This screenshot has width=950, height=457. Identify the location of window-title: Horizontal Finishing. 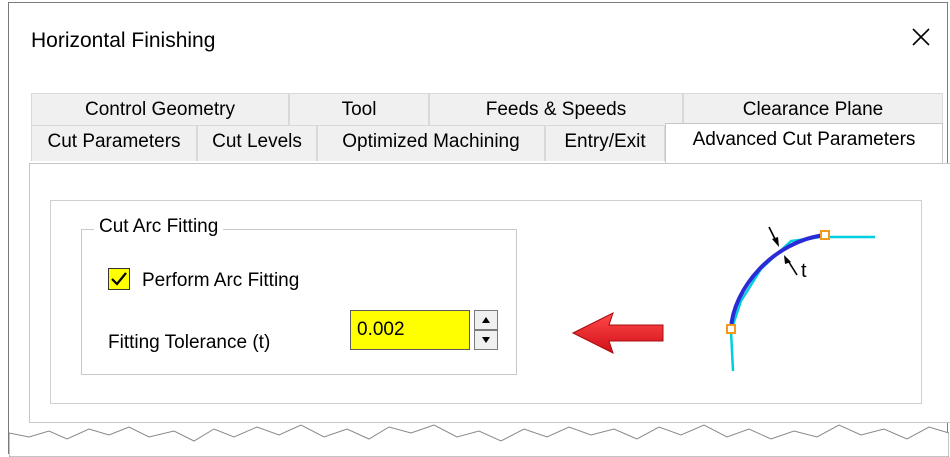
(123, 40).